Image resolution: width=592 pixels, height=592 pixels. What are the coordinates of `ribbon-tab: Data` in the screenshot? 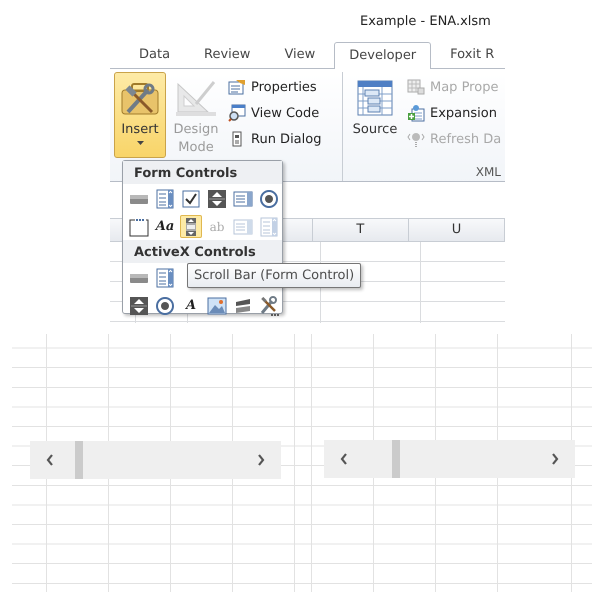 It's located at (155, 54).